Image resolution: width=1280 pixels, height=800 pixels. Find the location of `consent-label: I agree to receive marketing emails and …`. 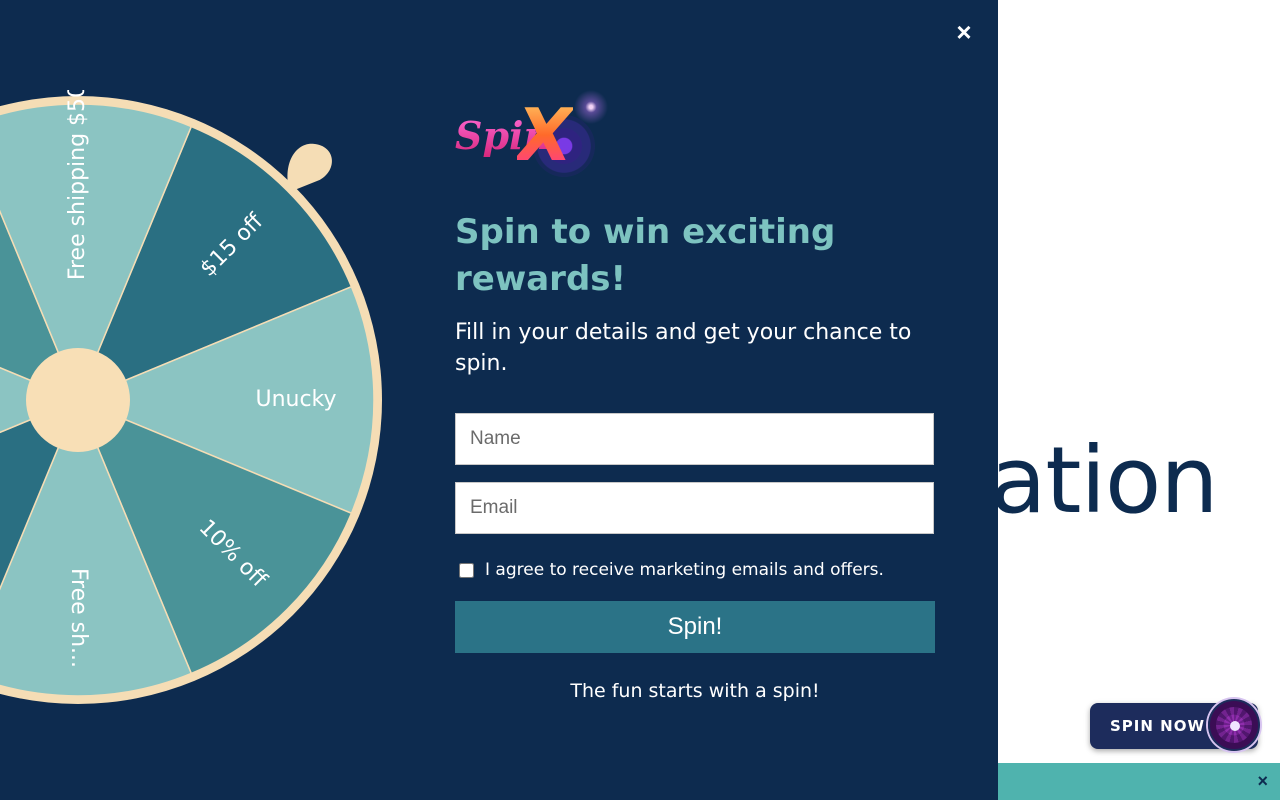

consent-label: I agree to receive marketing emails and … is located at coordinates (684, 570).